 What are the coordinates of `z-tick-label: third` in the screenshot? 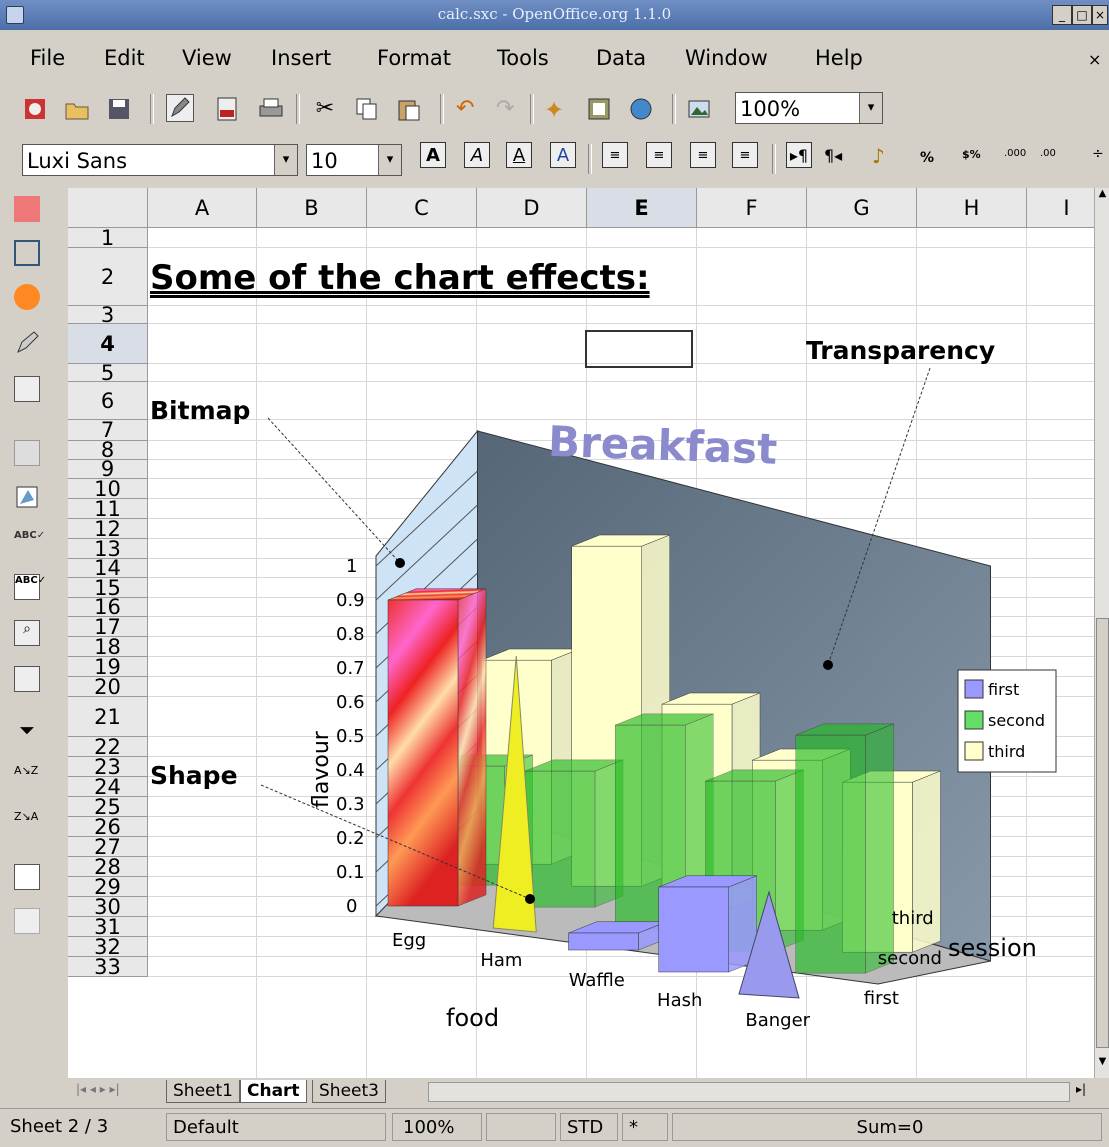 It's located at (913, 918).